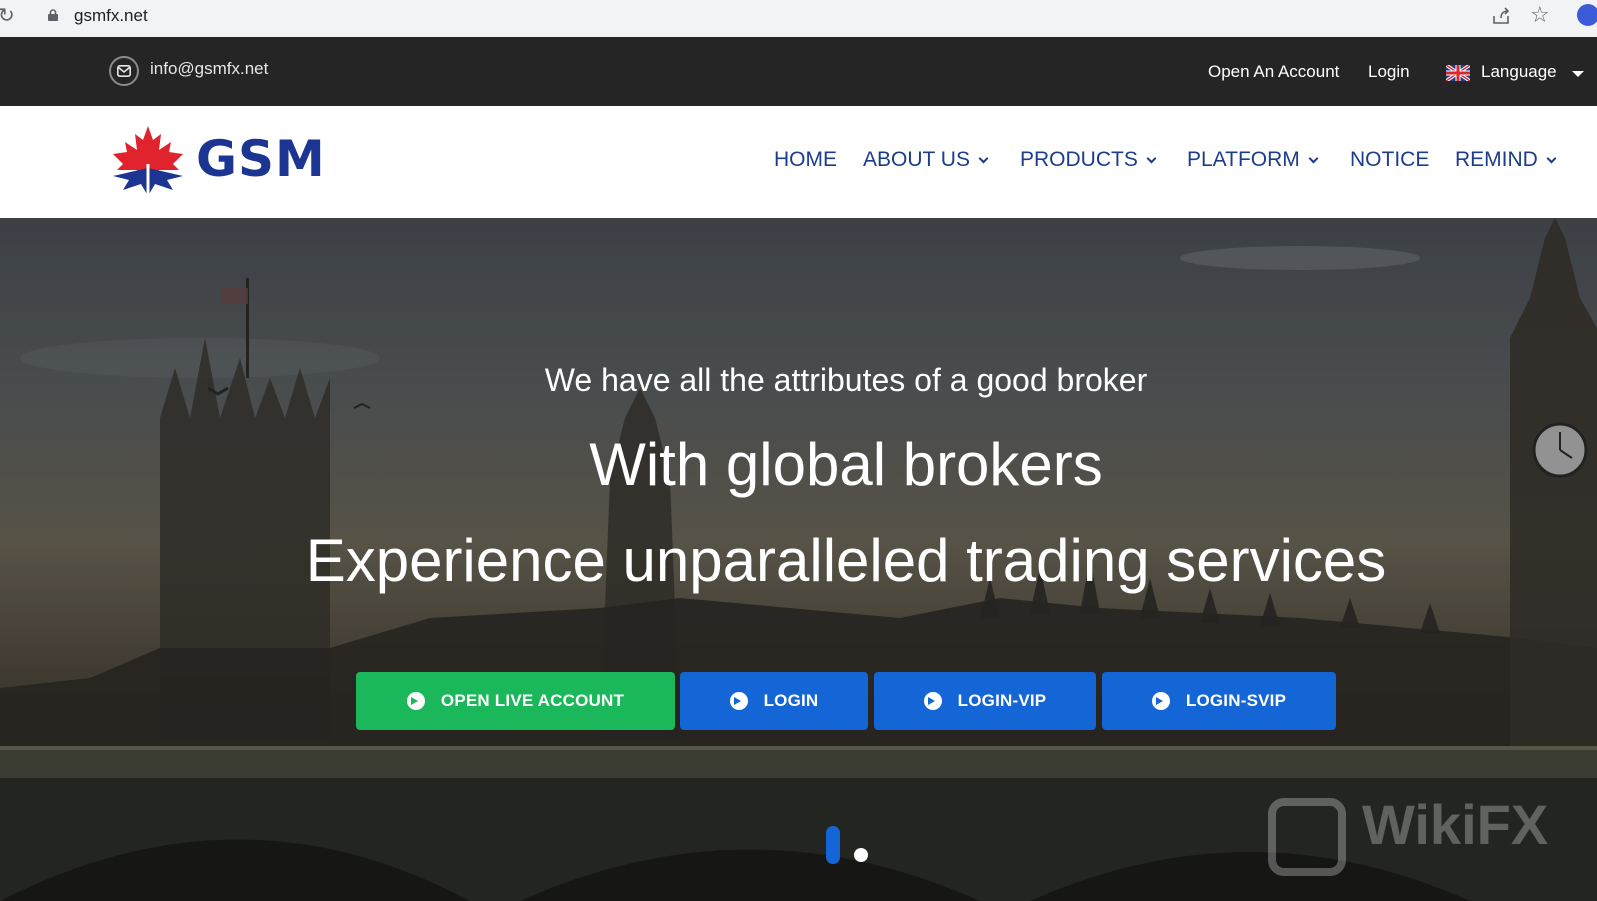 The height and width of the screenshot is (901, 1597). I want to click on slide-indicator, so click(861, 855).